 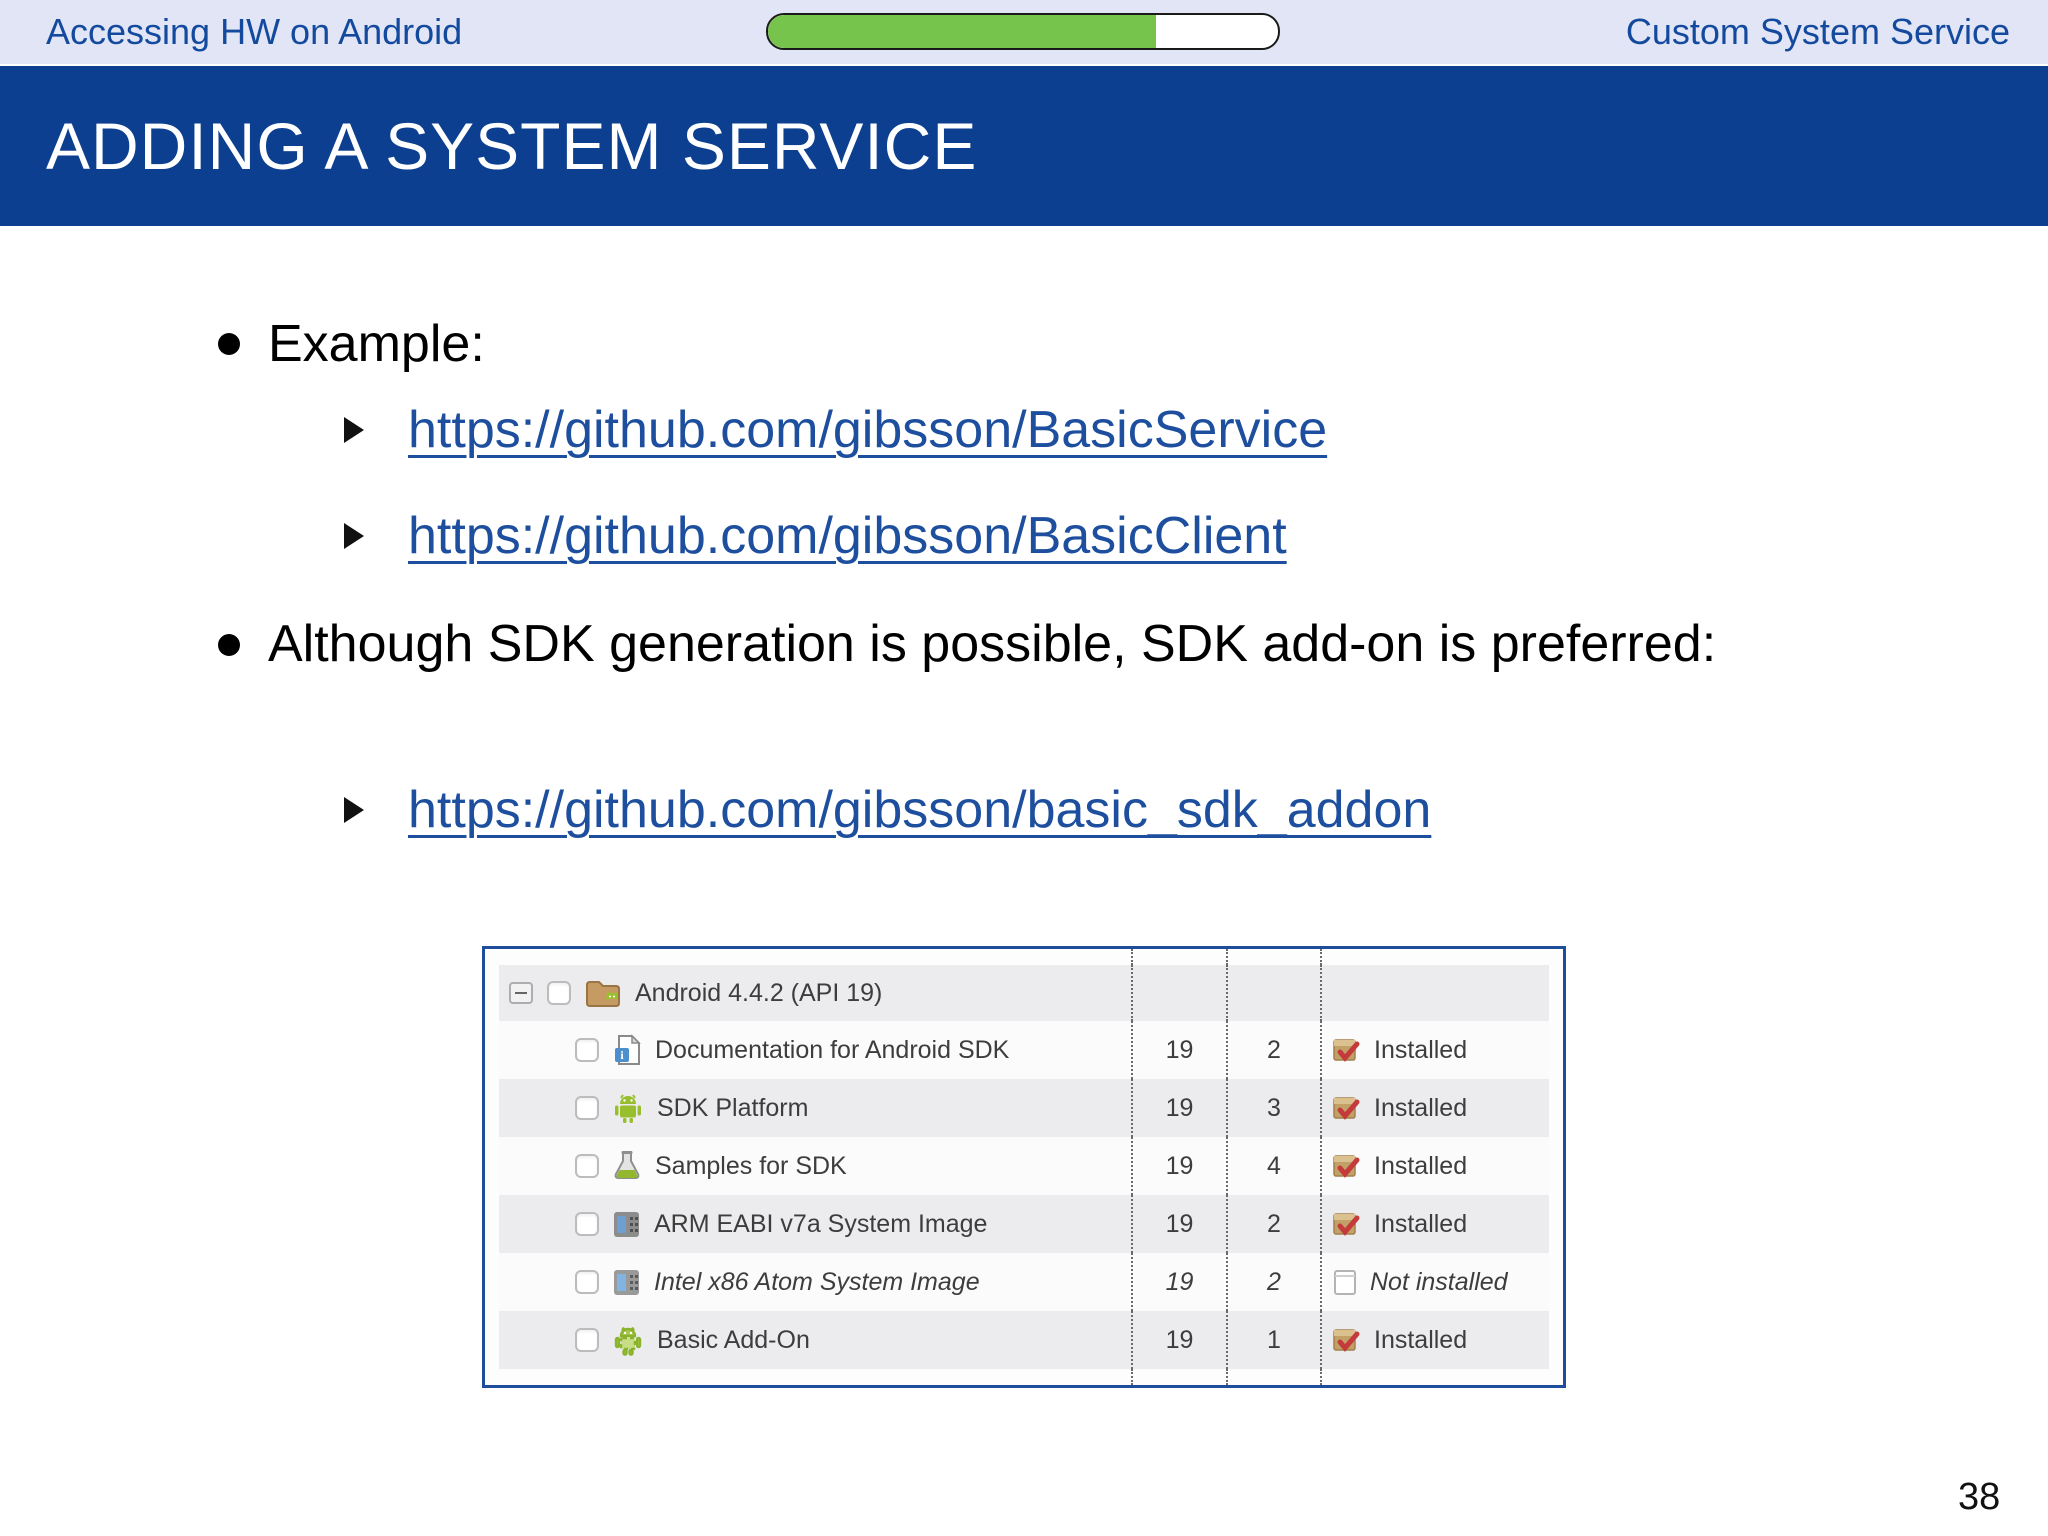 I want to click on table-row: Samples for SDK 19 4 Installed, so click(x=1024, y=1166).